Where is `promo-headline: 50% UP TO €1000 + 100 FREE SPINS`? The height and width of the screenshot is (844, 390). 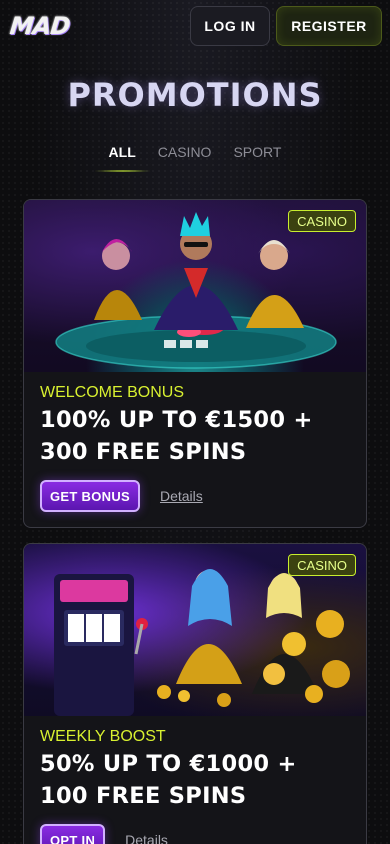
promo-headline: 50% UP TO €1000 + 100 FREE SPINS is located at coordinates (168, 780).